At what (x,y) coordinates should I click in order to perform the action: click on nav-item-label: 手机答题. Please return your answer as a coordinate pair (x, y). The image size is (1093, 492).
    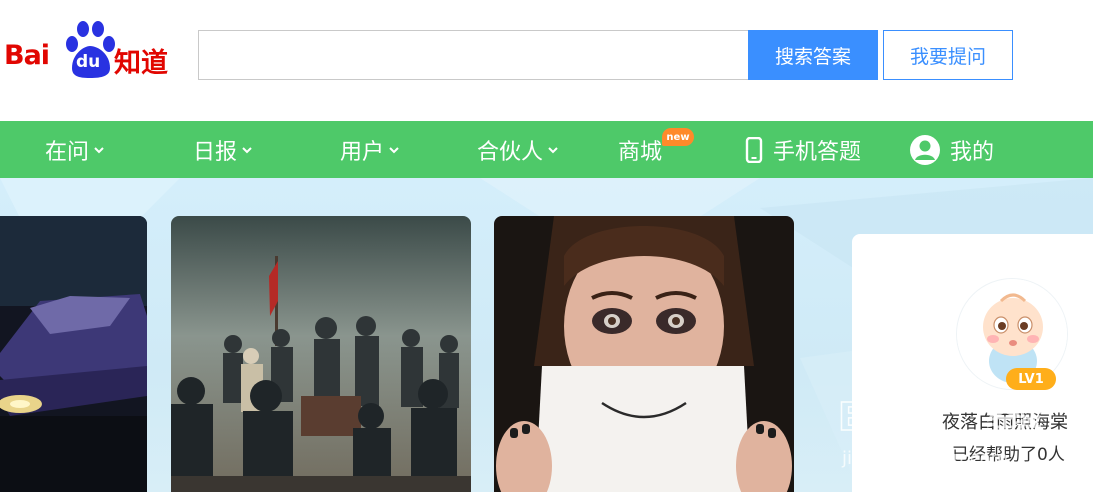
    Looking at the image, I should click on (817, 152).